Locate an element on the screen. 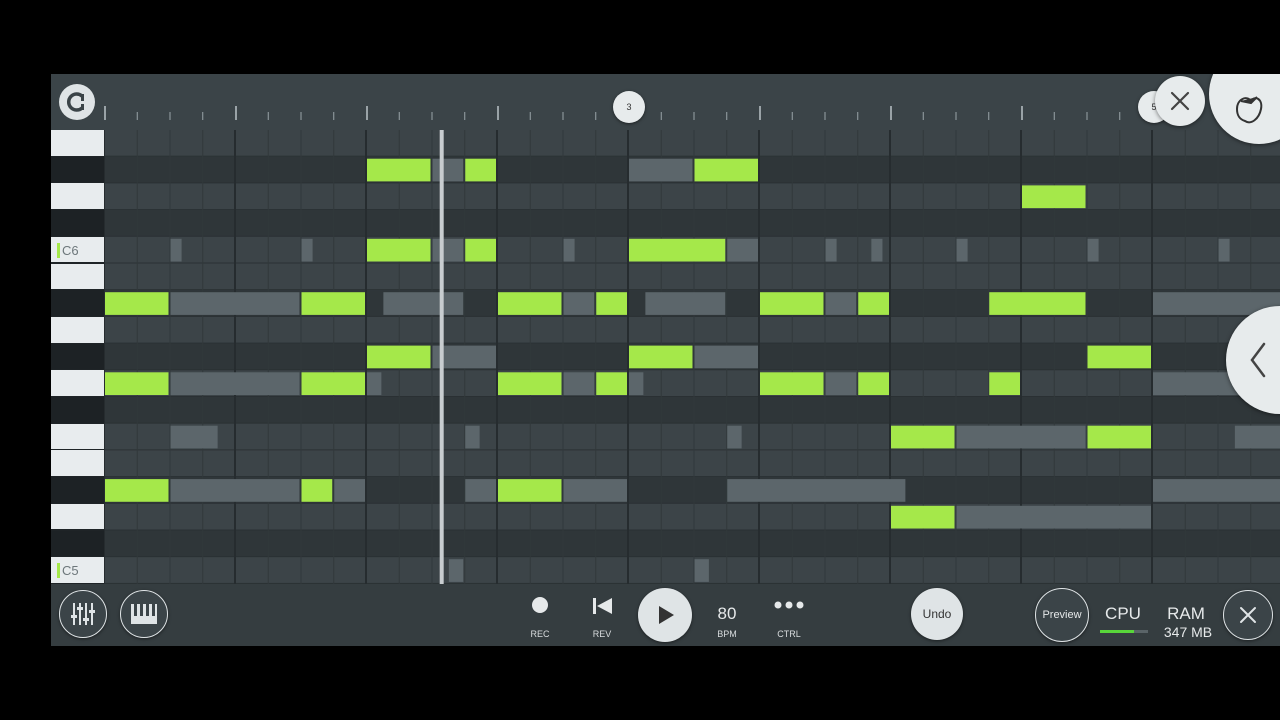 The width and height of the screenshot is (1280, 720). preview-button: Preview is located at coordinates (1062, 615).